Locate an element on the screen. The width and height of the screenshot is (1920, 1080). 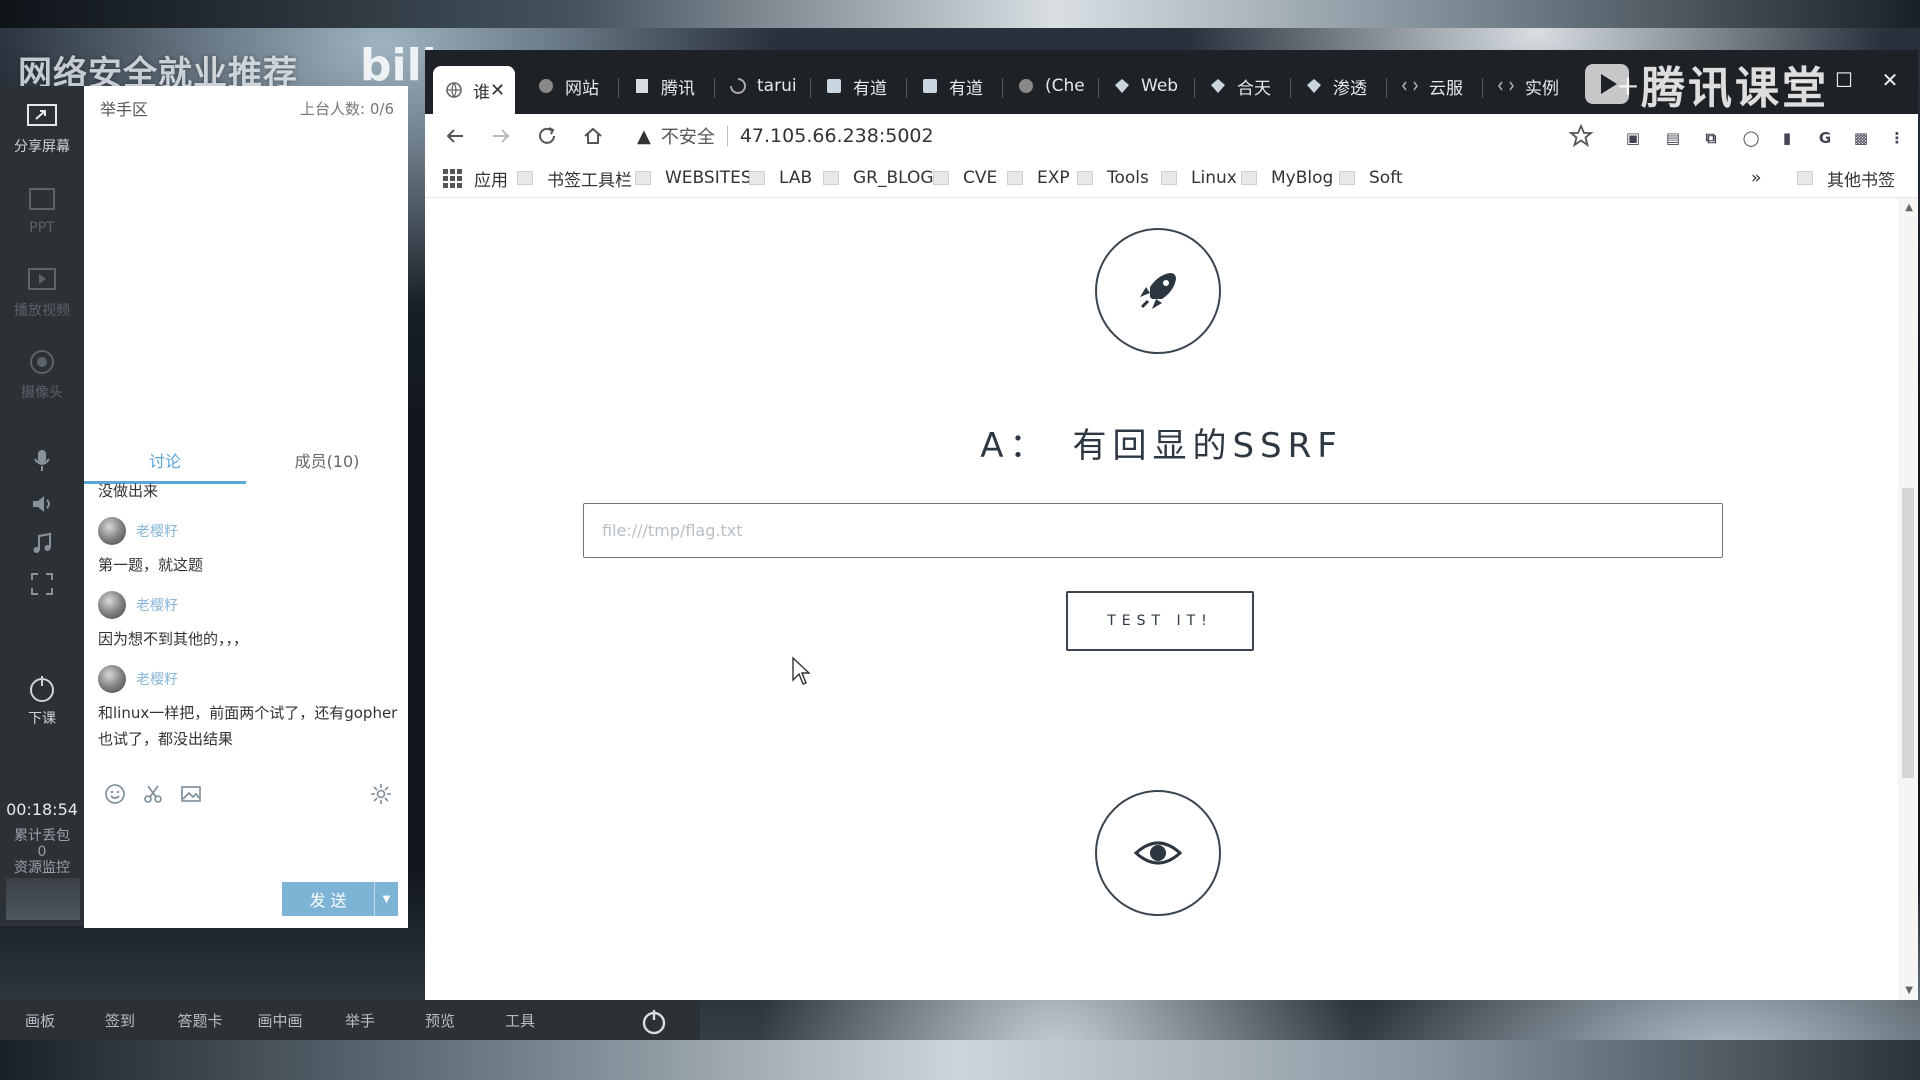
tab-title: 渗透 is located at coordinates (1350, 88).